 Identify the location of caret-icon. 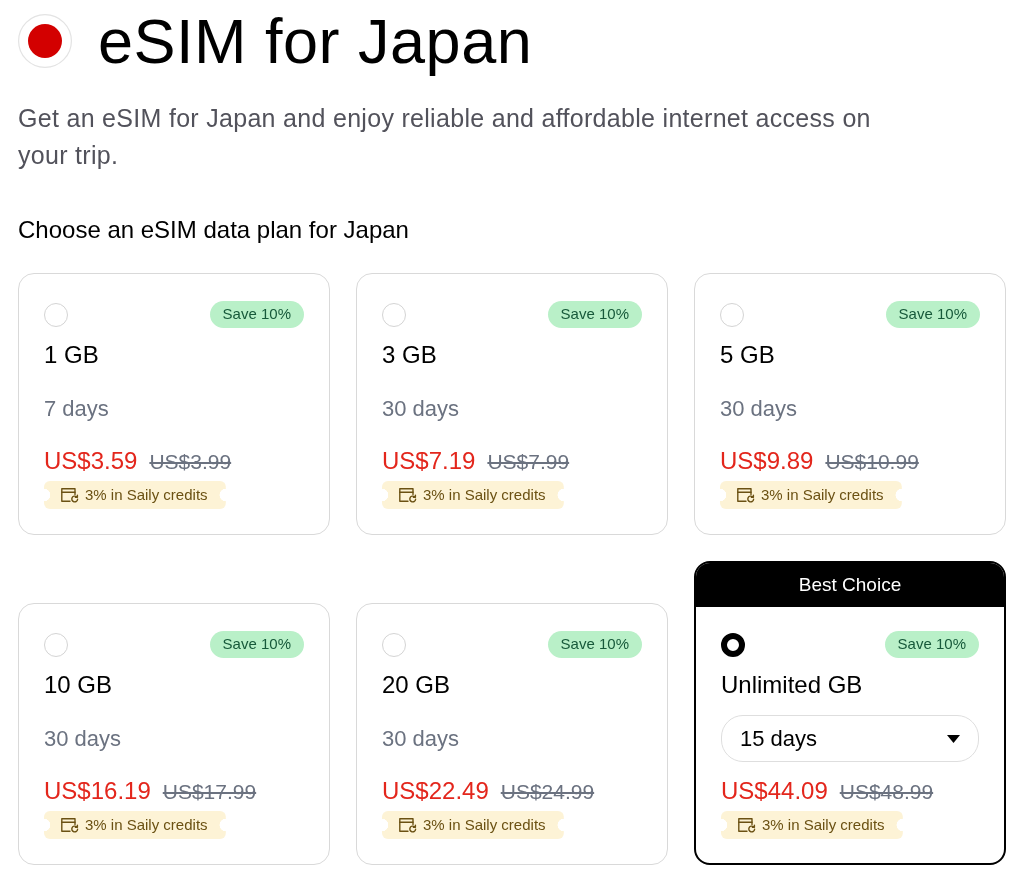
(953, 738).